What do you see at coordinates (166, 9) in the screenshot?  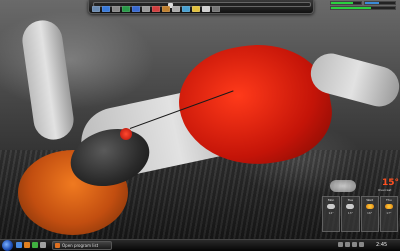 I see `photo-icon` at bounding box center [166, 9].